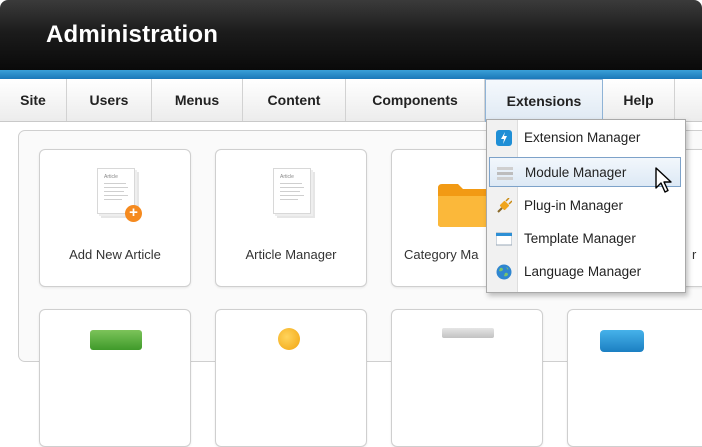 Image resolution: width=702 pixels, height=447 pixels. Describe the element at coordinates (504, 272) in the screenshot. I see `language-globe-icon` at that location.